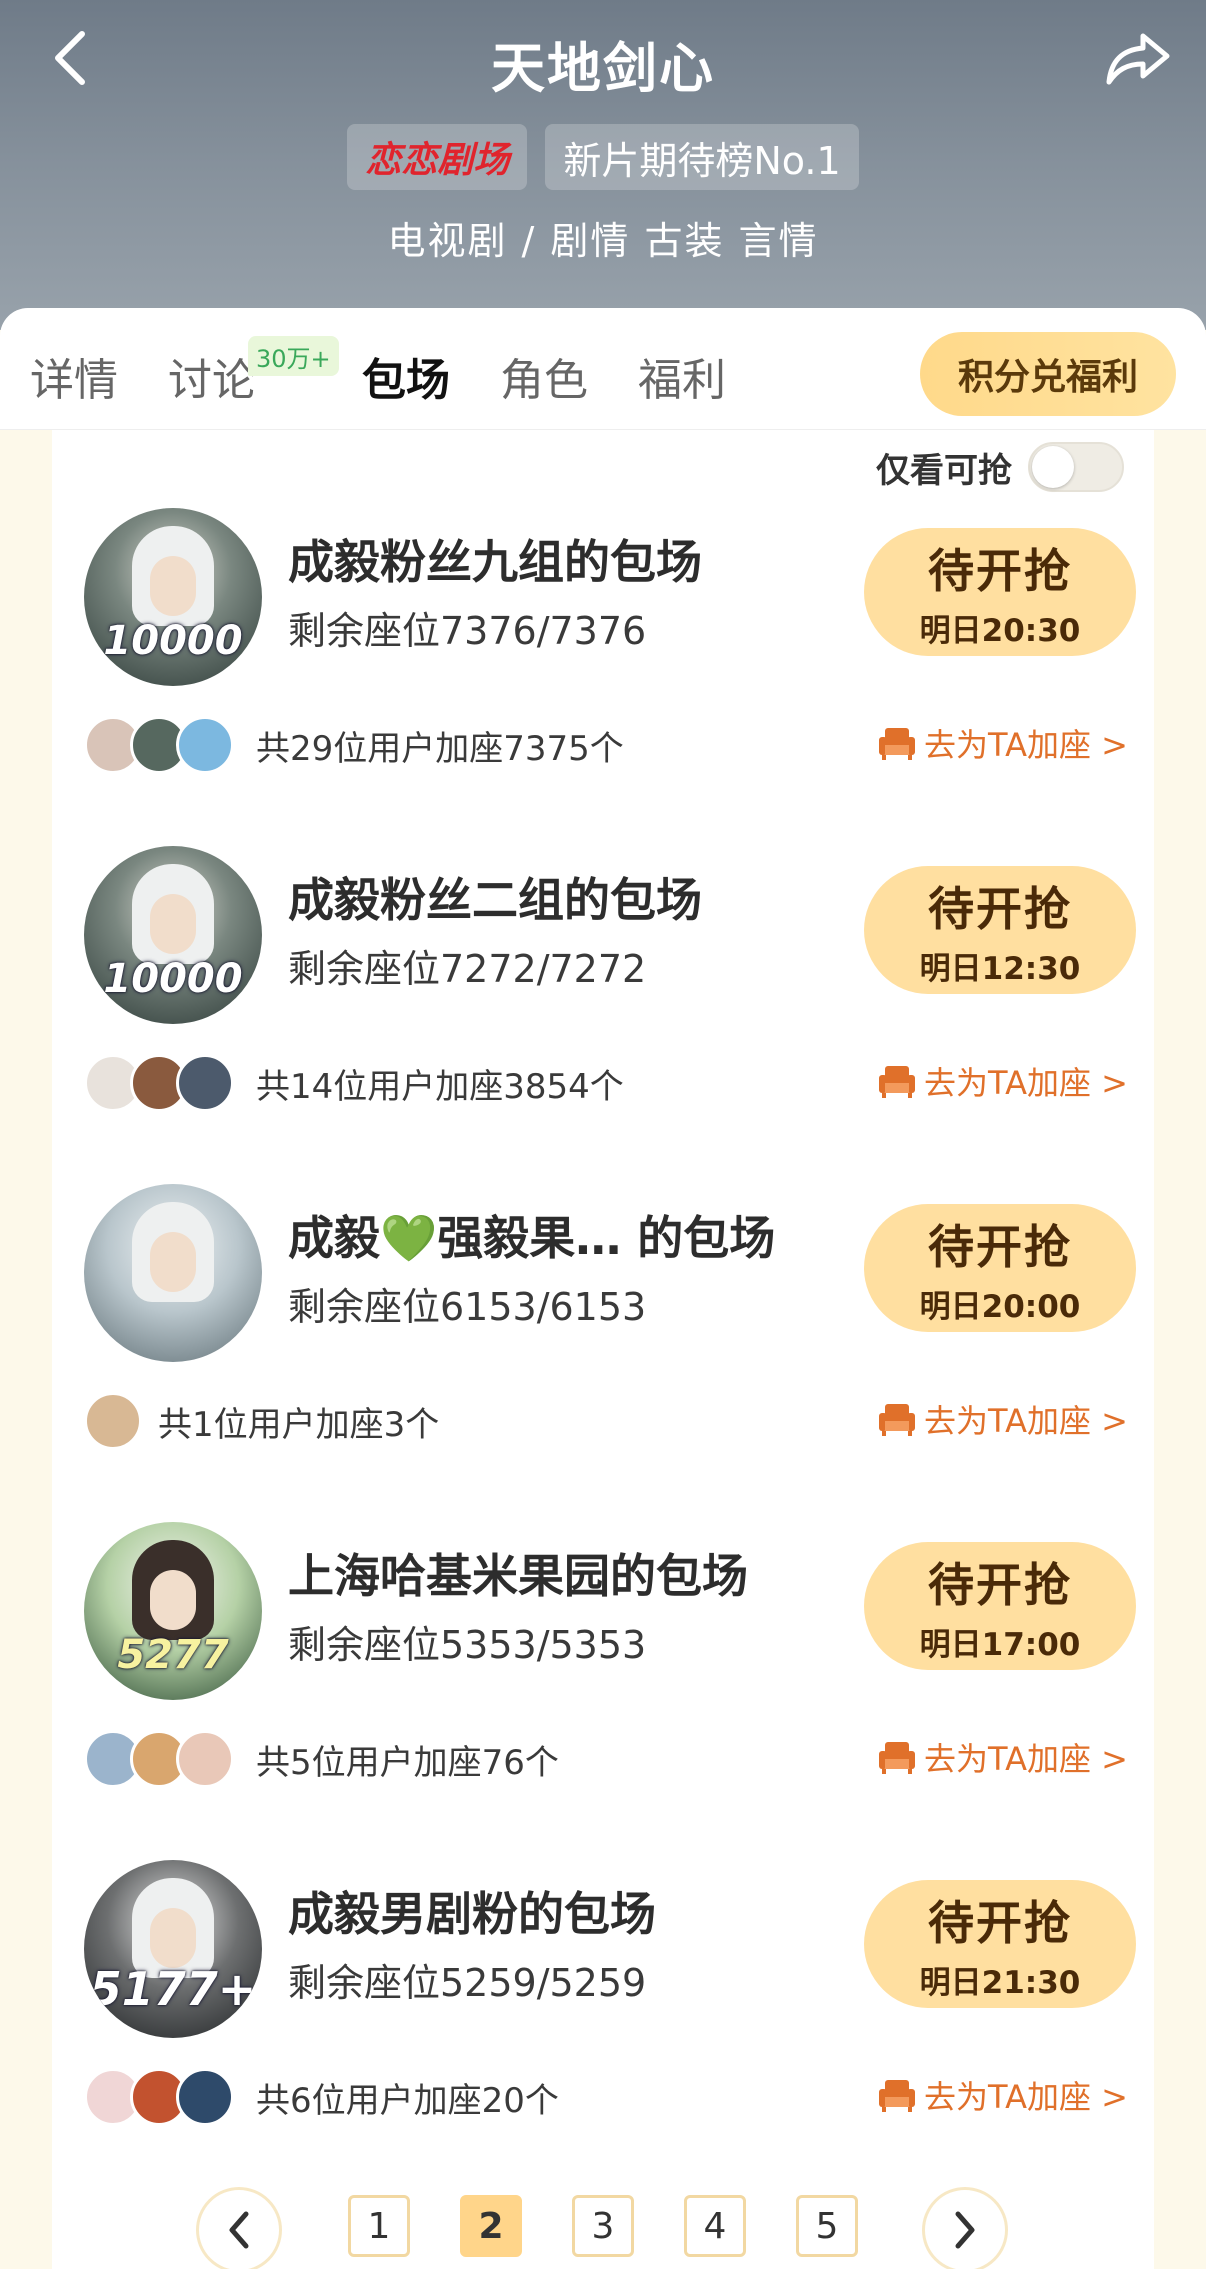  Describe the element at coordinates (1048, 374) in the screenshot. I see `points-exchange-button: 积分兑福利` at that location.